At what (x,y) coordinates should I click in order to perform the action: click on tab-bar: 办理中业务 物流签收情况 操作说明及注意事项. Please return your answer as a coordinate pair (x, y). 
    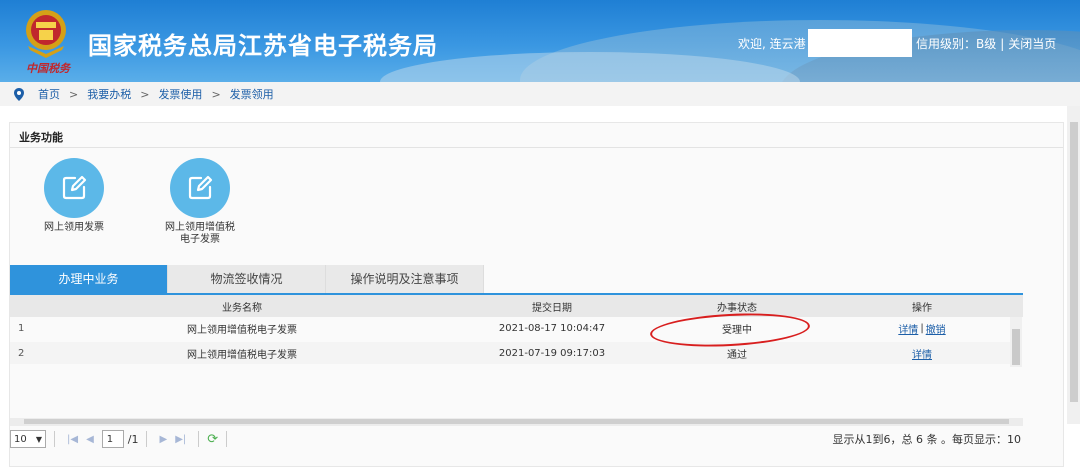
    Looking at the image, I should click on (247, 279).